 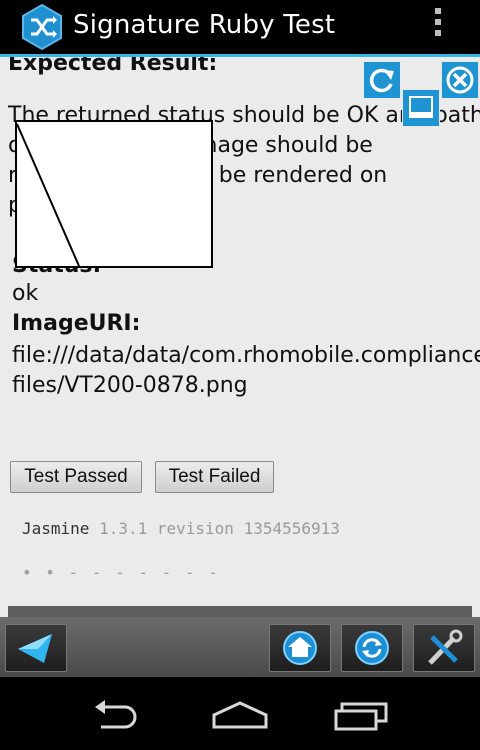 What do you see at coordinates (421, 108) in the screenshot?
I see `minimize-icon` at bounding box center [421, 108].